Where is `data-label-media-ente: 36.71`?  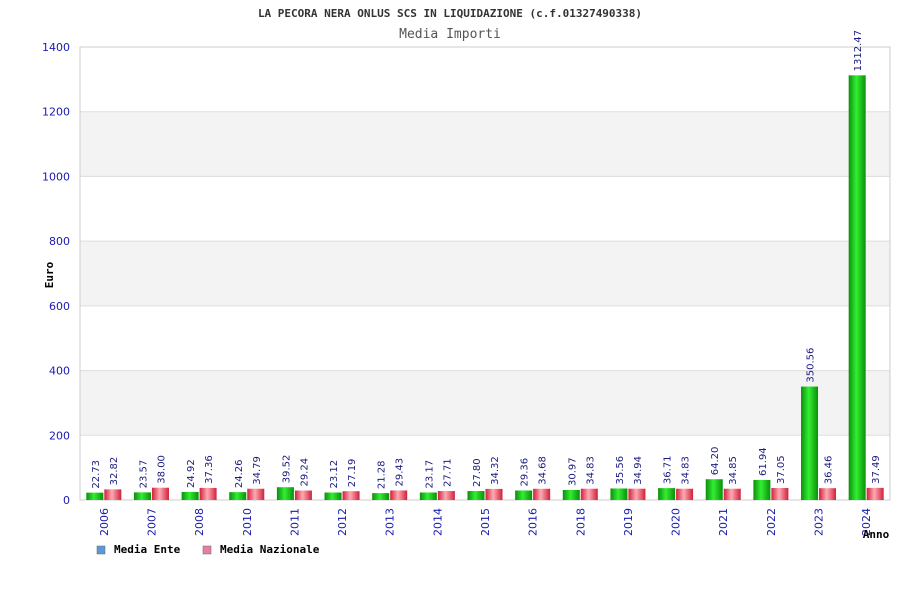
data-label-media-ente: 36.71 is located at coordinates (668, 469).